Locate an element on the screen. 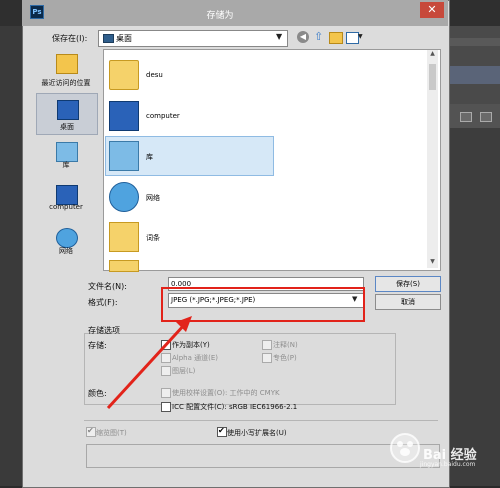 The width and height of the screenshot is (500, 488). place-network: 网络 is located at coordinates (66, 243).